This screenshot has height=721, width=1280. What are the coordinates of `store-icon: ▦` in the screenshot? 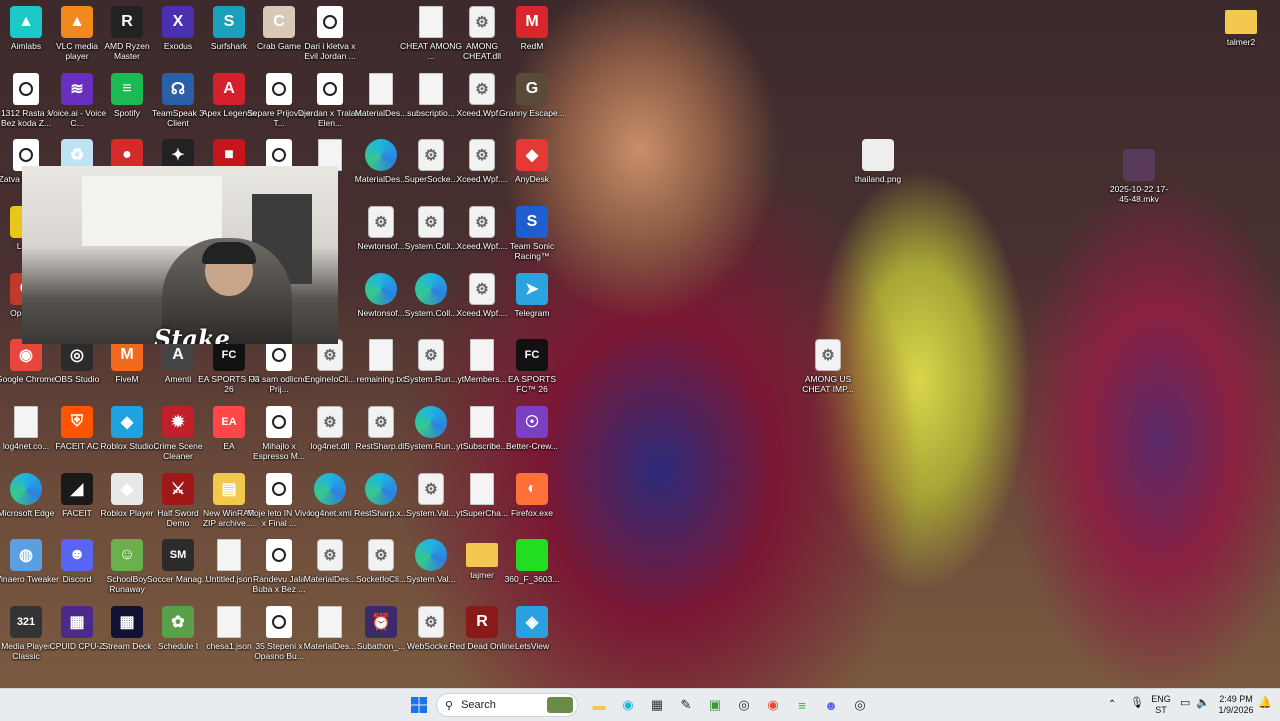 It's located at (657, 705).